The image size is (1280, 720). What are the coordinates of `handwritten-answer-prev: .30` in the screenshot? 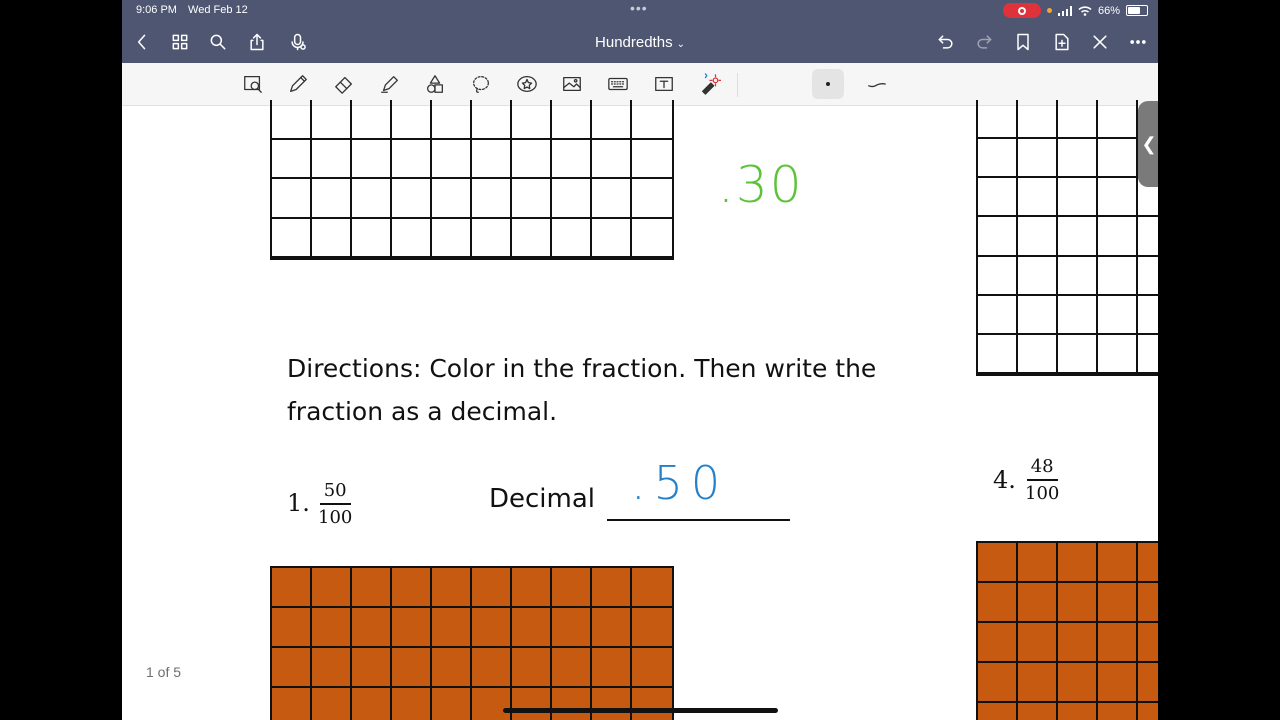 It's located at (761, 185).